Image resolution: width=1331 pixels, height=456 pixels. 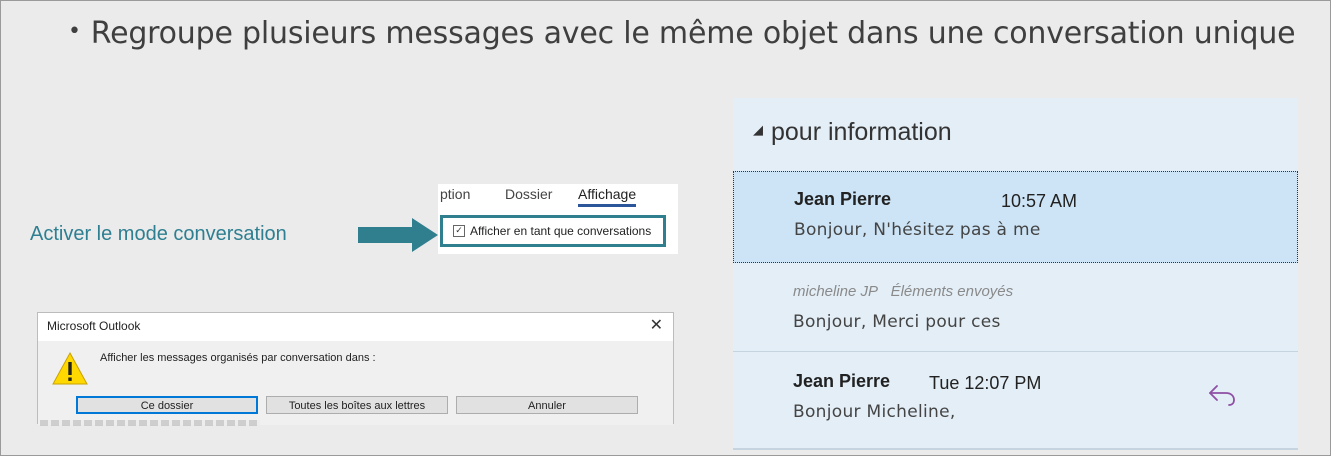 What do you see at coordinates (607, 196) in the screenshot?
I see `tab-affichage: Affichage` at bounding box center [607, 196].